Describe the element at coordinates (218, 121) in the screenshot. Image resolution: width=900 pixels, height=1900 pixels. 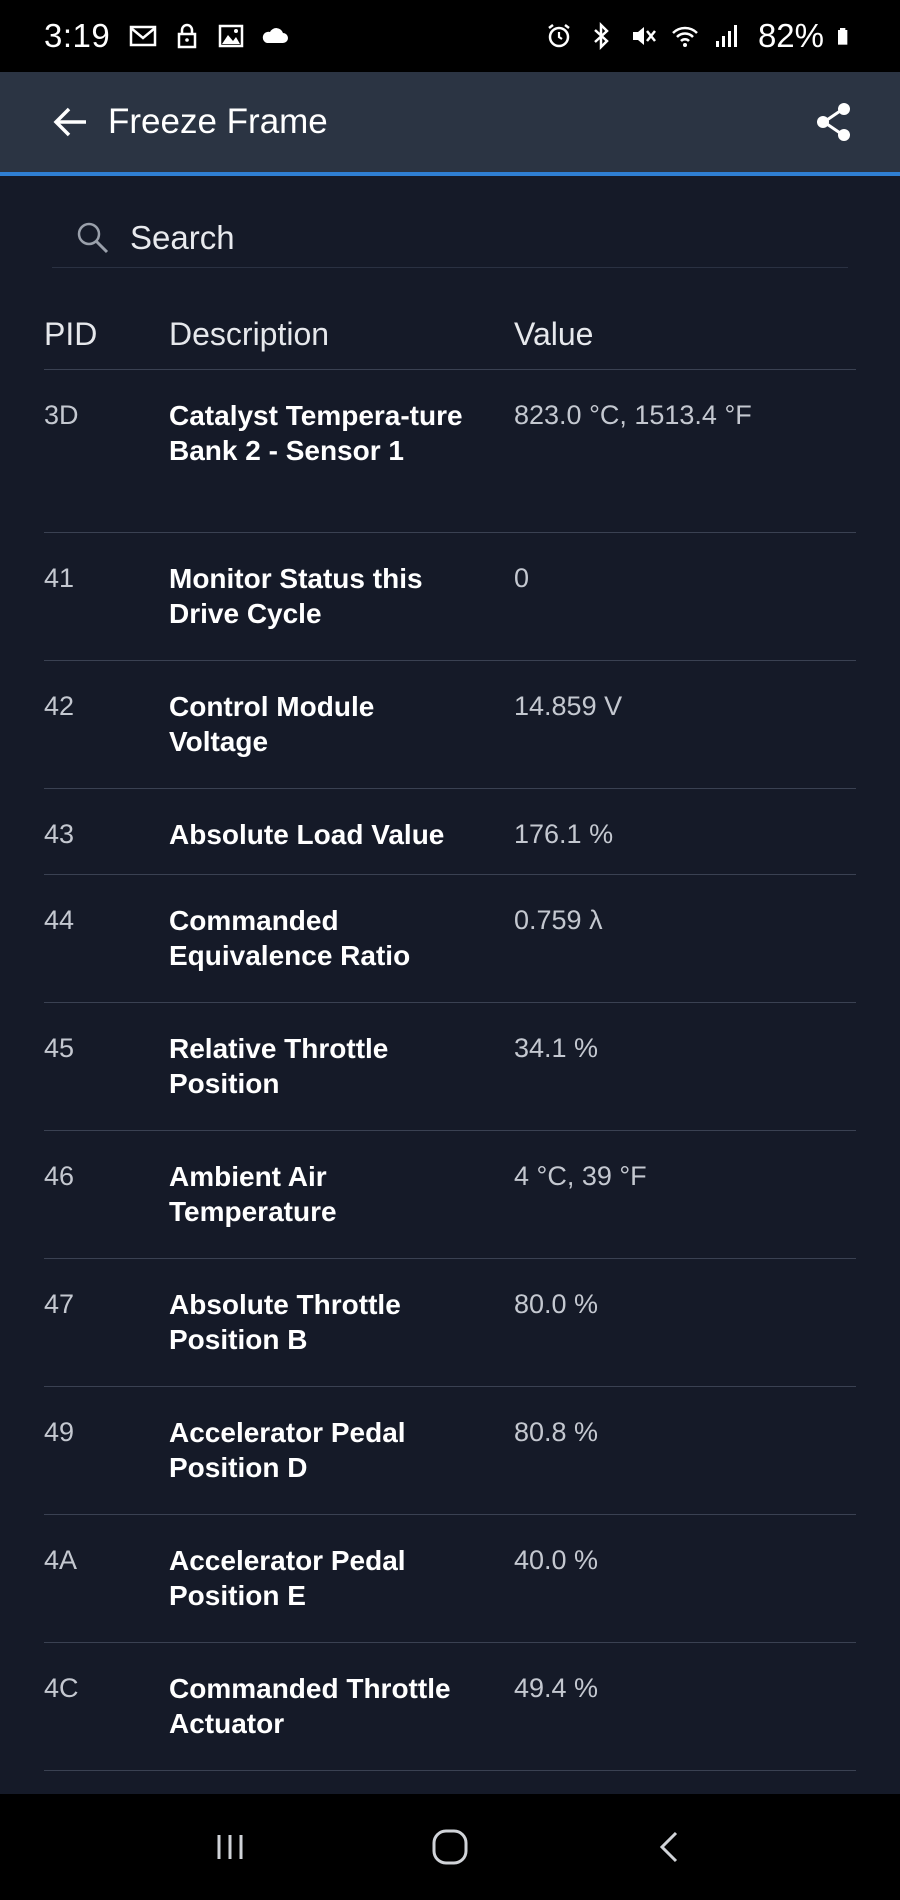
I see `page-title: Freeze Frame` at that location.